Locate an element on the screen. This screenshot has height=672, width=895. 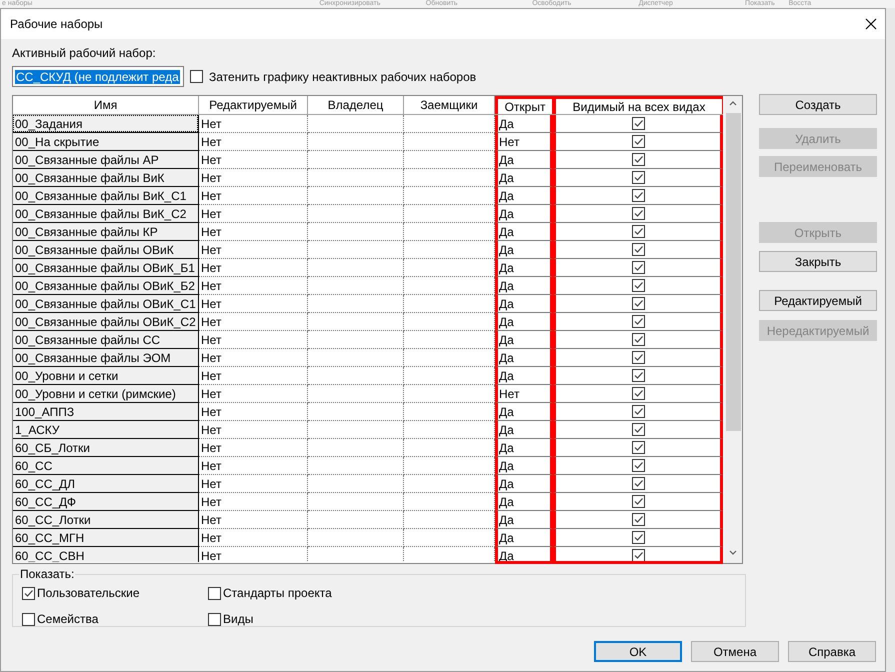
name-cell: 60_СС_СВН is located at coordinates (105, 554).